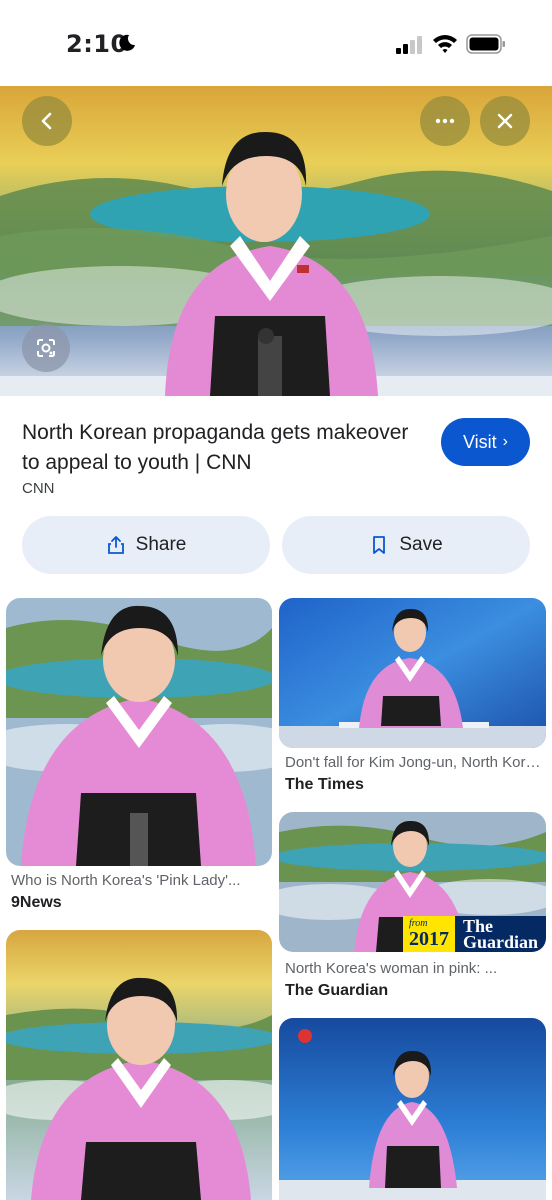  What do you see at coordinates (161, 544) in the screenshot?
I see `share-label: Share` at bounding box center [161, 544].